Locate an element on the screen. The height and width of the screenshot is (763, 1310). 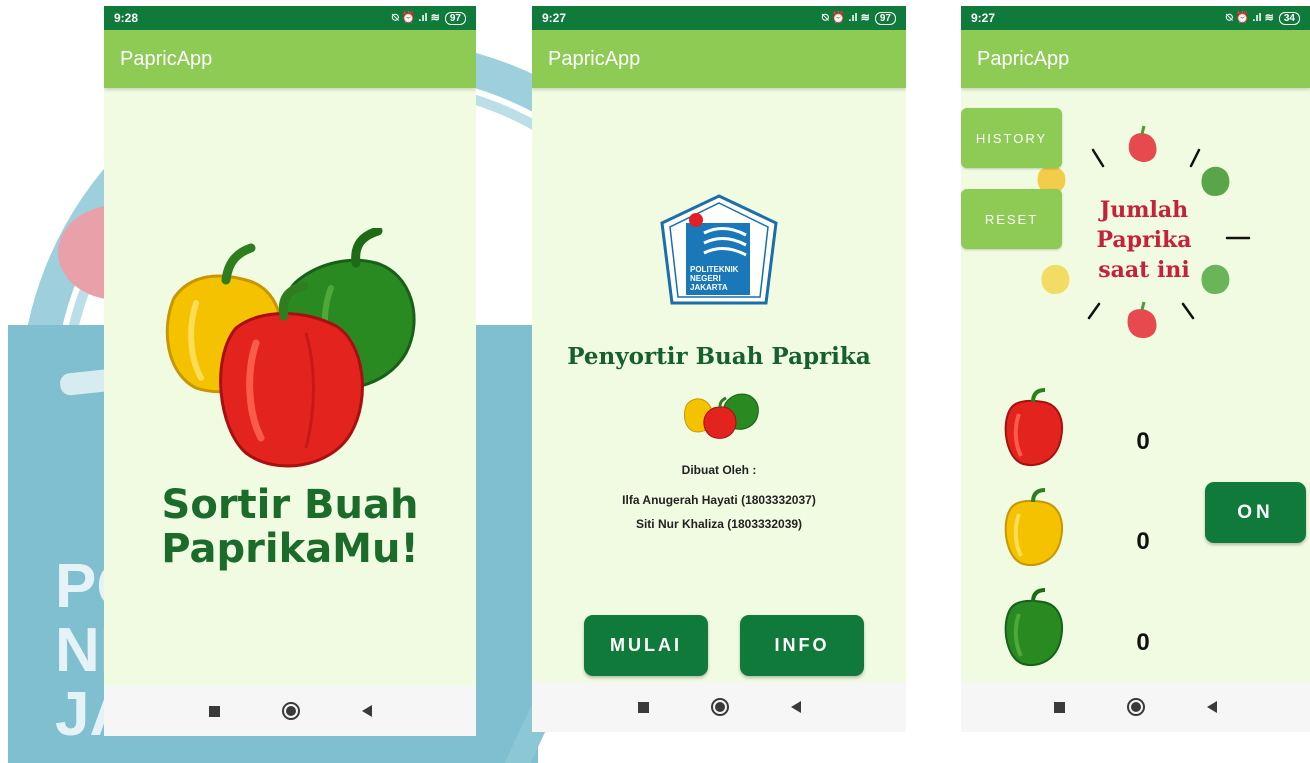
mini-pepper-group-icon is located at coordinates (721, 416).